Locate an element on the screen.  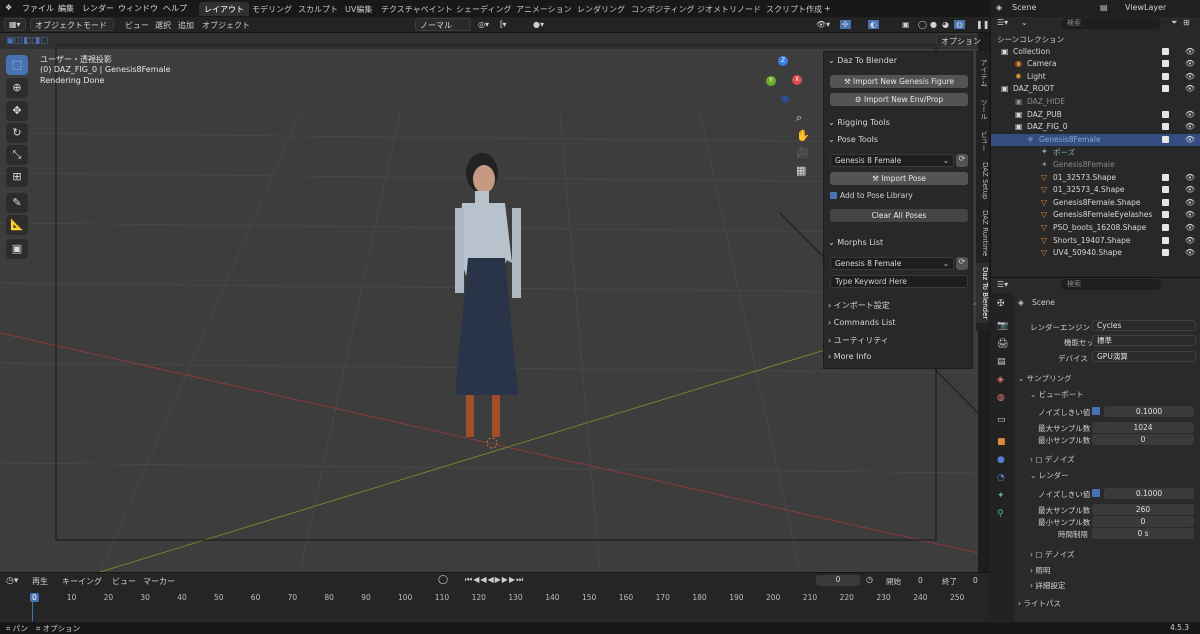
r-max-value: 260 is located at coordinates (1143, 509).